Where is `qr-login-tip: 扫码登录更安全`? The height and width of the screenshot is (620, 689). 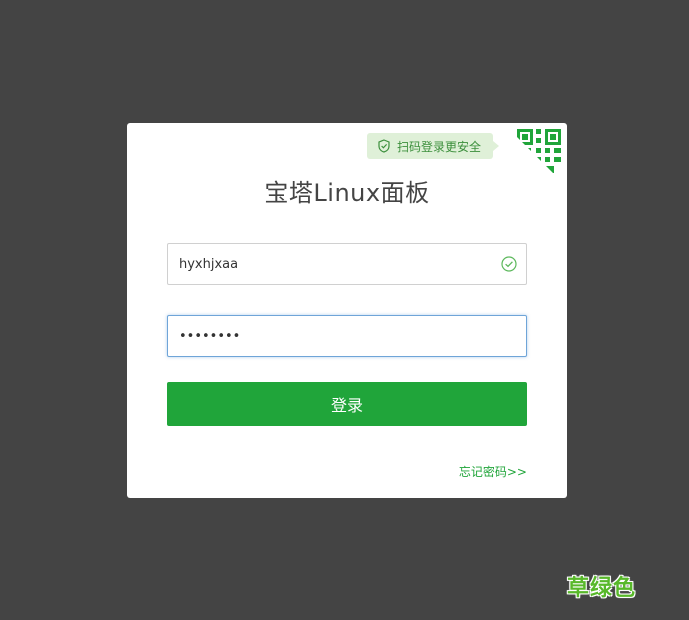
qr-login-tip: 扫码登录更安全 is located at coordinates (433, 146).